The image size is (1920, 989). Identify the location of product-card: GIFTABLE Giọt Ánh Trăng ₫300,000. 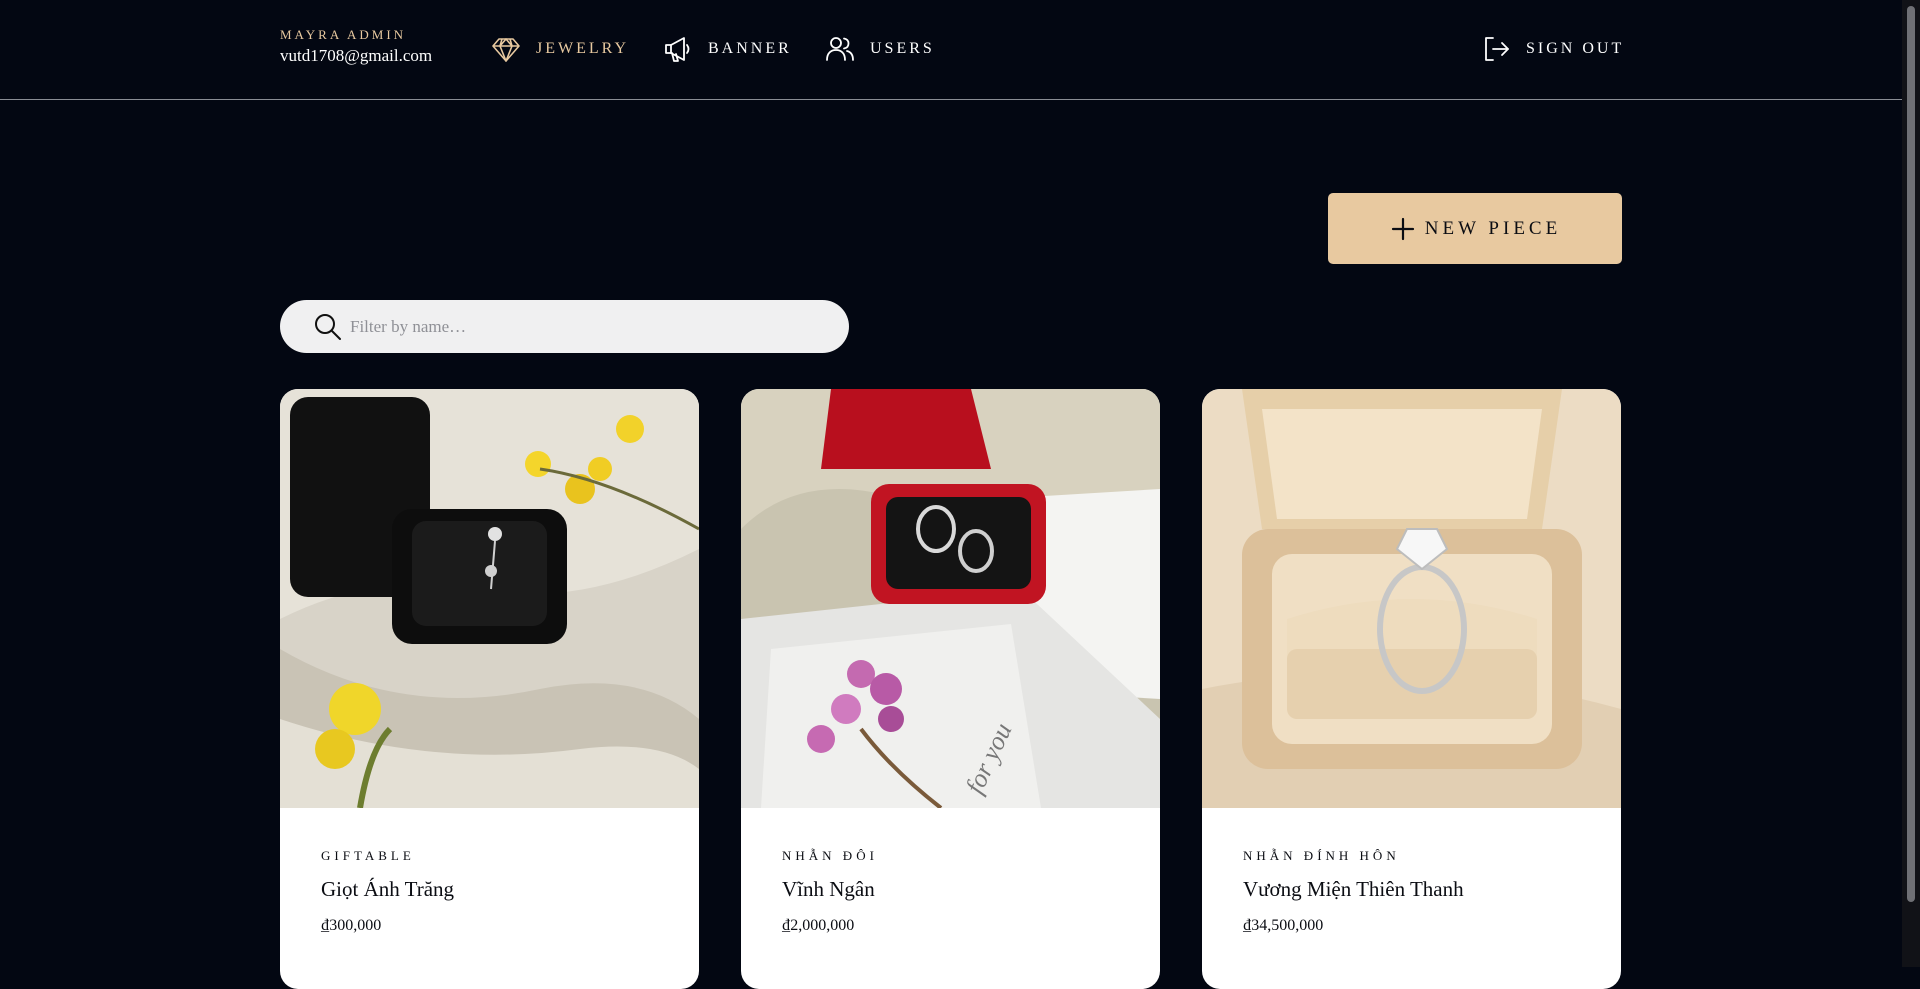
(489, 689).